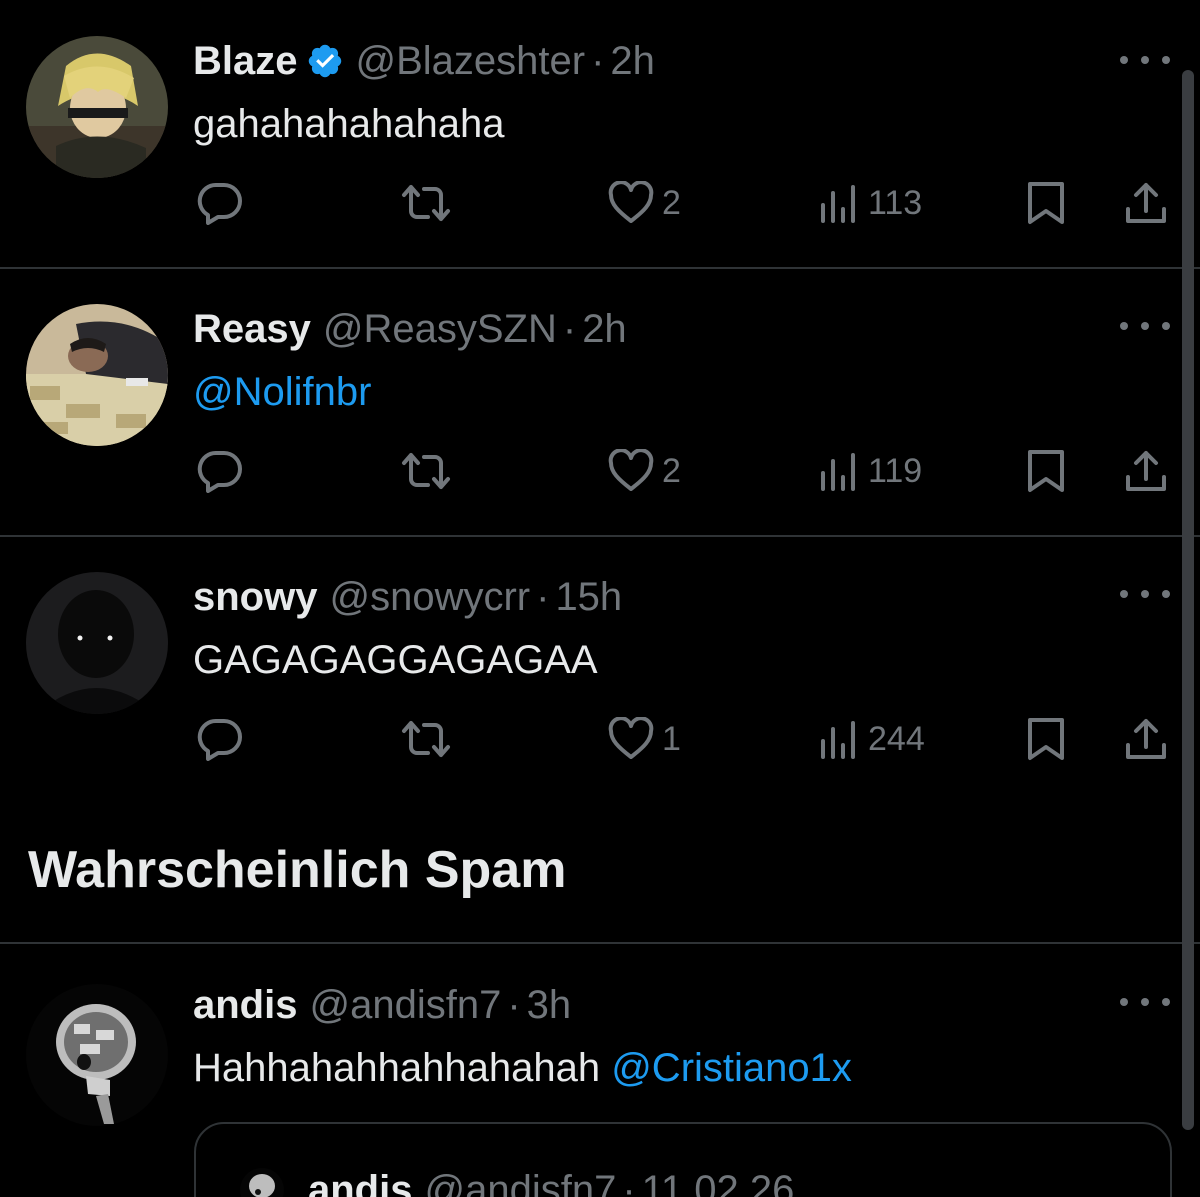  What do you see at coordinates (297, 870) in the screenshot?
I see `section-heading: Wahrscheinlich Spam` at bounding box center [297, 870].